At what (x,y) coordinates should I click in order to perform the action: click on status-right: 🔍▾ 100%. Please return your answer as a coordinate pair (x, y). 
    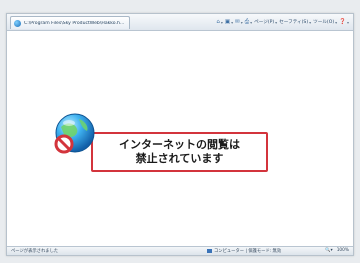
    Looking at the image, I should click on (337, 250).